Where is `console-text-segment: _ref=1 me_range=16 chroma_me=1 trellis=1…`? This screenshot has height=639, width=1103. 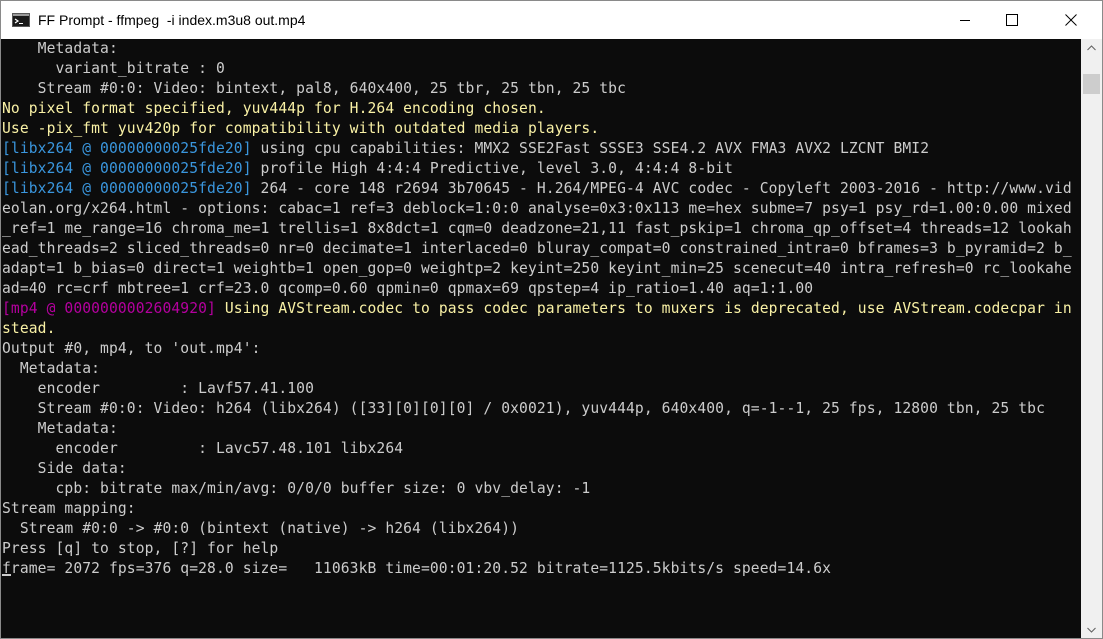
console-text-segment: _ref=1 me_range=16 chroma_me=1 trellis=1… is located at coordinates (537, 228).